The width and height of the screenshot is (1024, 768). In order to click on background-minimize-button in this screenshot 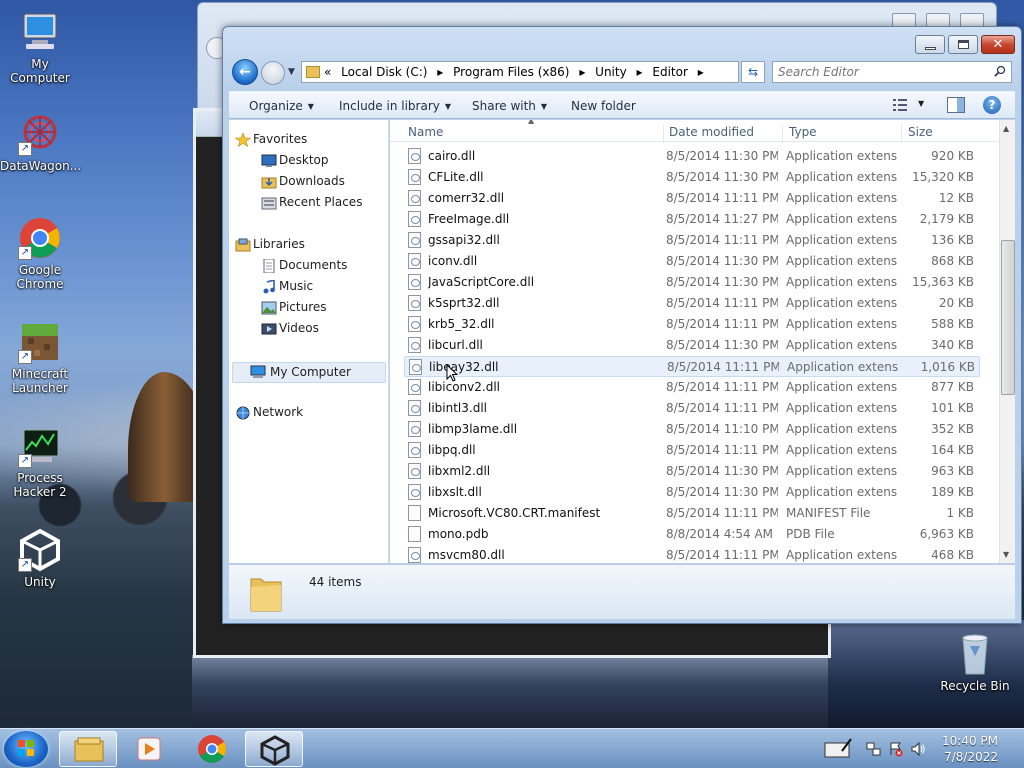, I will do `click(904, 20)`.